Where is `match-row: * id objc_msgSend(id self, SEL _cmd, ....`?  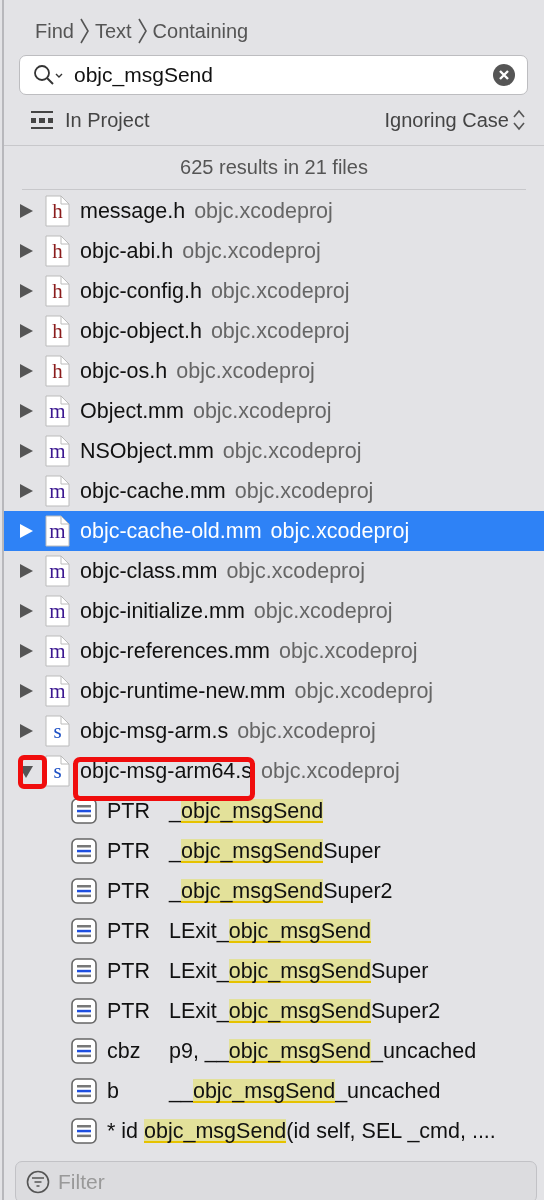 match-row: * id objc_msgSend(id self, SEL _cmd, .... is located at coordinates (274, 1131).